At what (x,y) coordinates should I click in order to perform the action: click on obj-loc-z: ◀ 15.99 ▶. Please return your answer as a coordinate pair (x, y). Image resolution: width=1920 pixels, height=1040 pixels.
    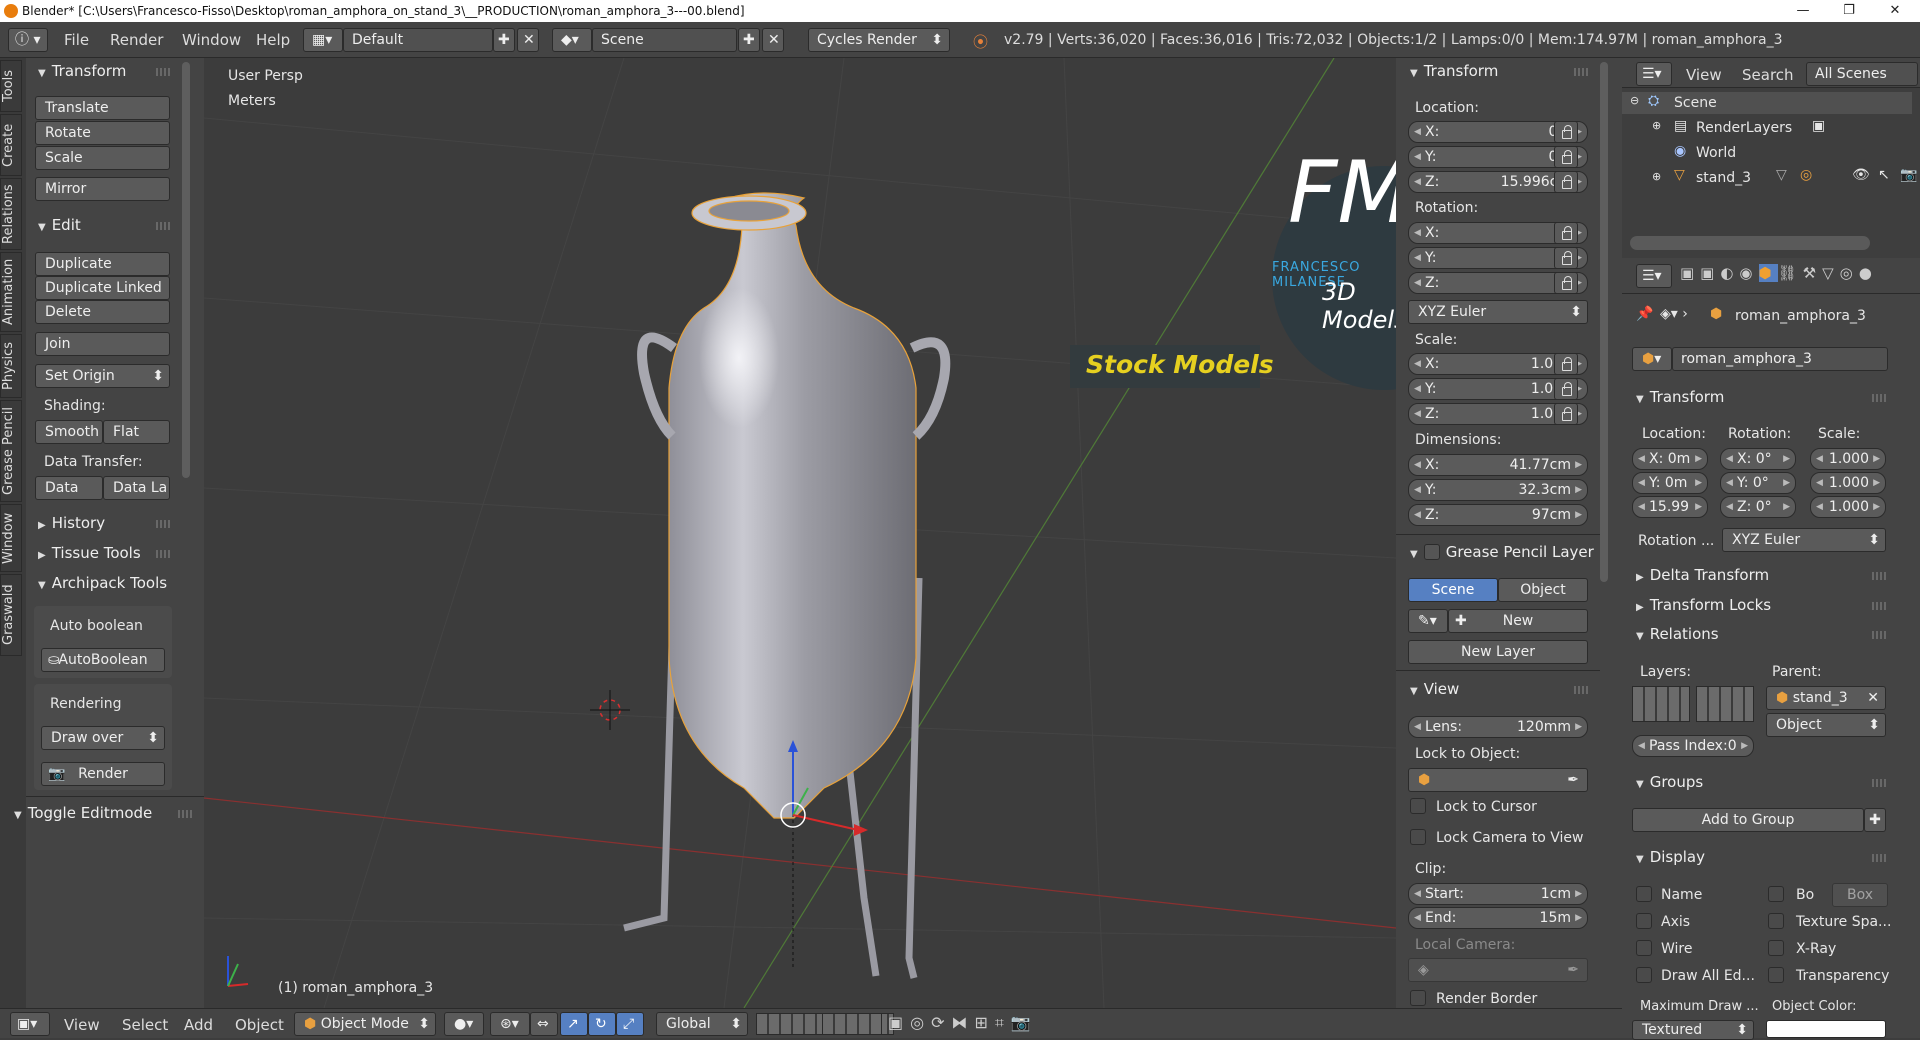
    Looking at the image, I should click on (1670, 507).